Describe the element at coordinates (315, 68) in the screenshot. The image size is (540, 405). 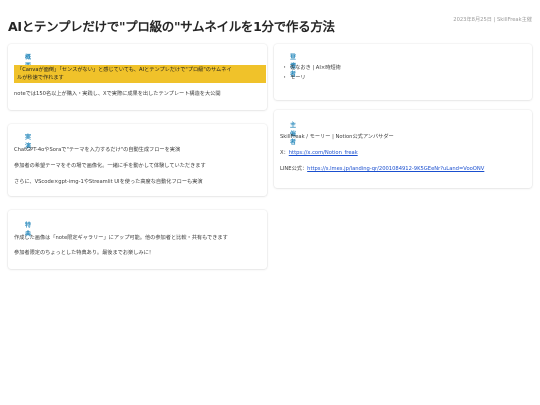
I see `speaker-name-1: 佐なおき | AI×時短術` at that location.